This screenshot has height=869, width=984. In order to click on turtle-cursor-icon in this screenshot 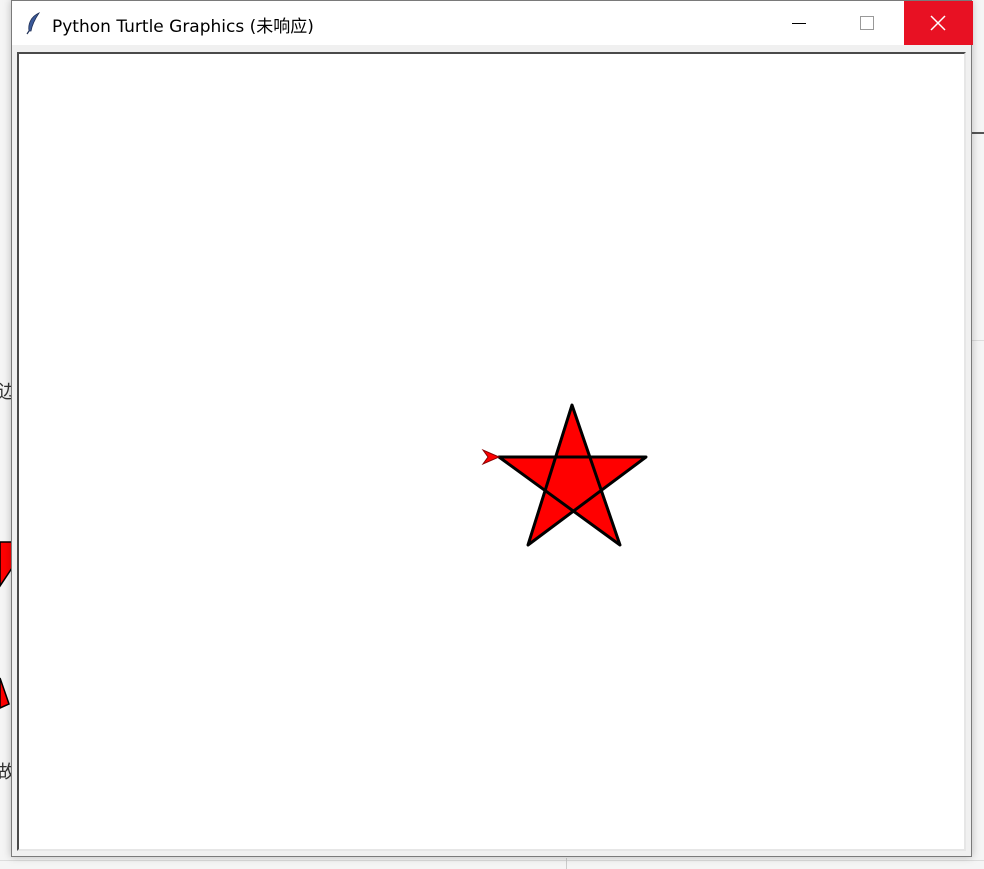, I will do `click(491, 457)`.